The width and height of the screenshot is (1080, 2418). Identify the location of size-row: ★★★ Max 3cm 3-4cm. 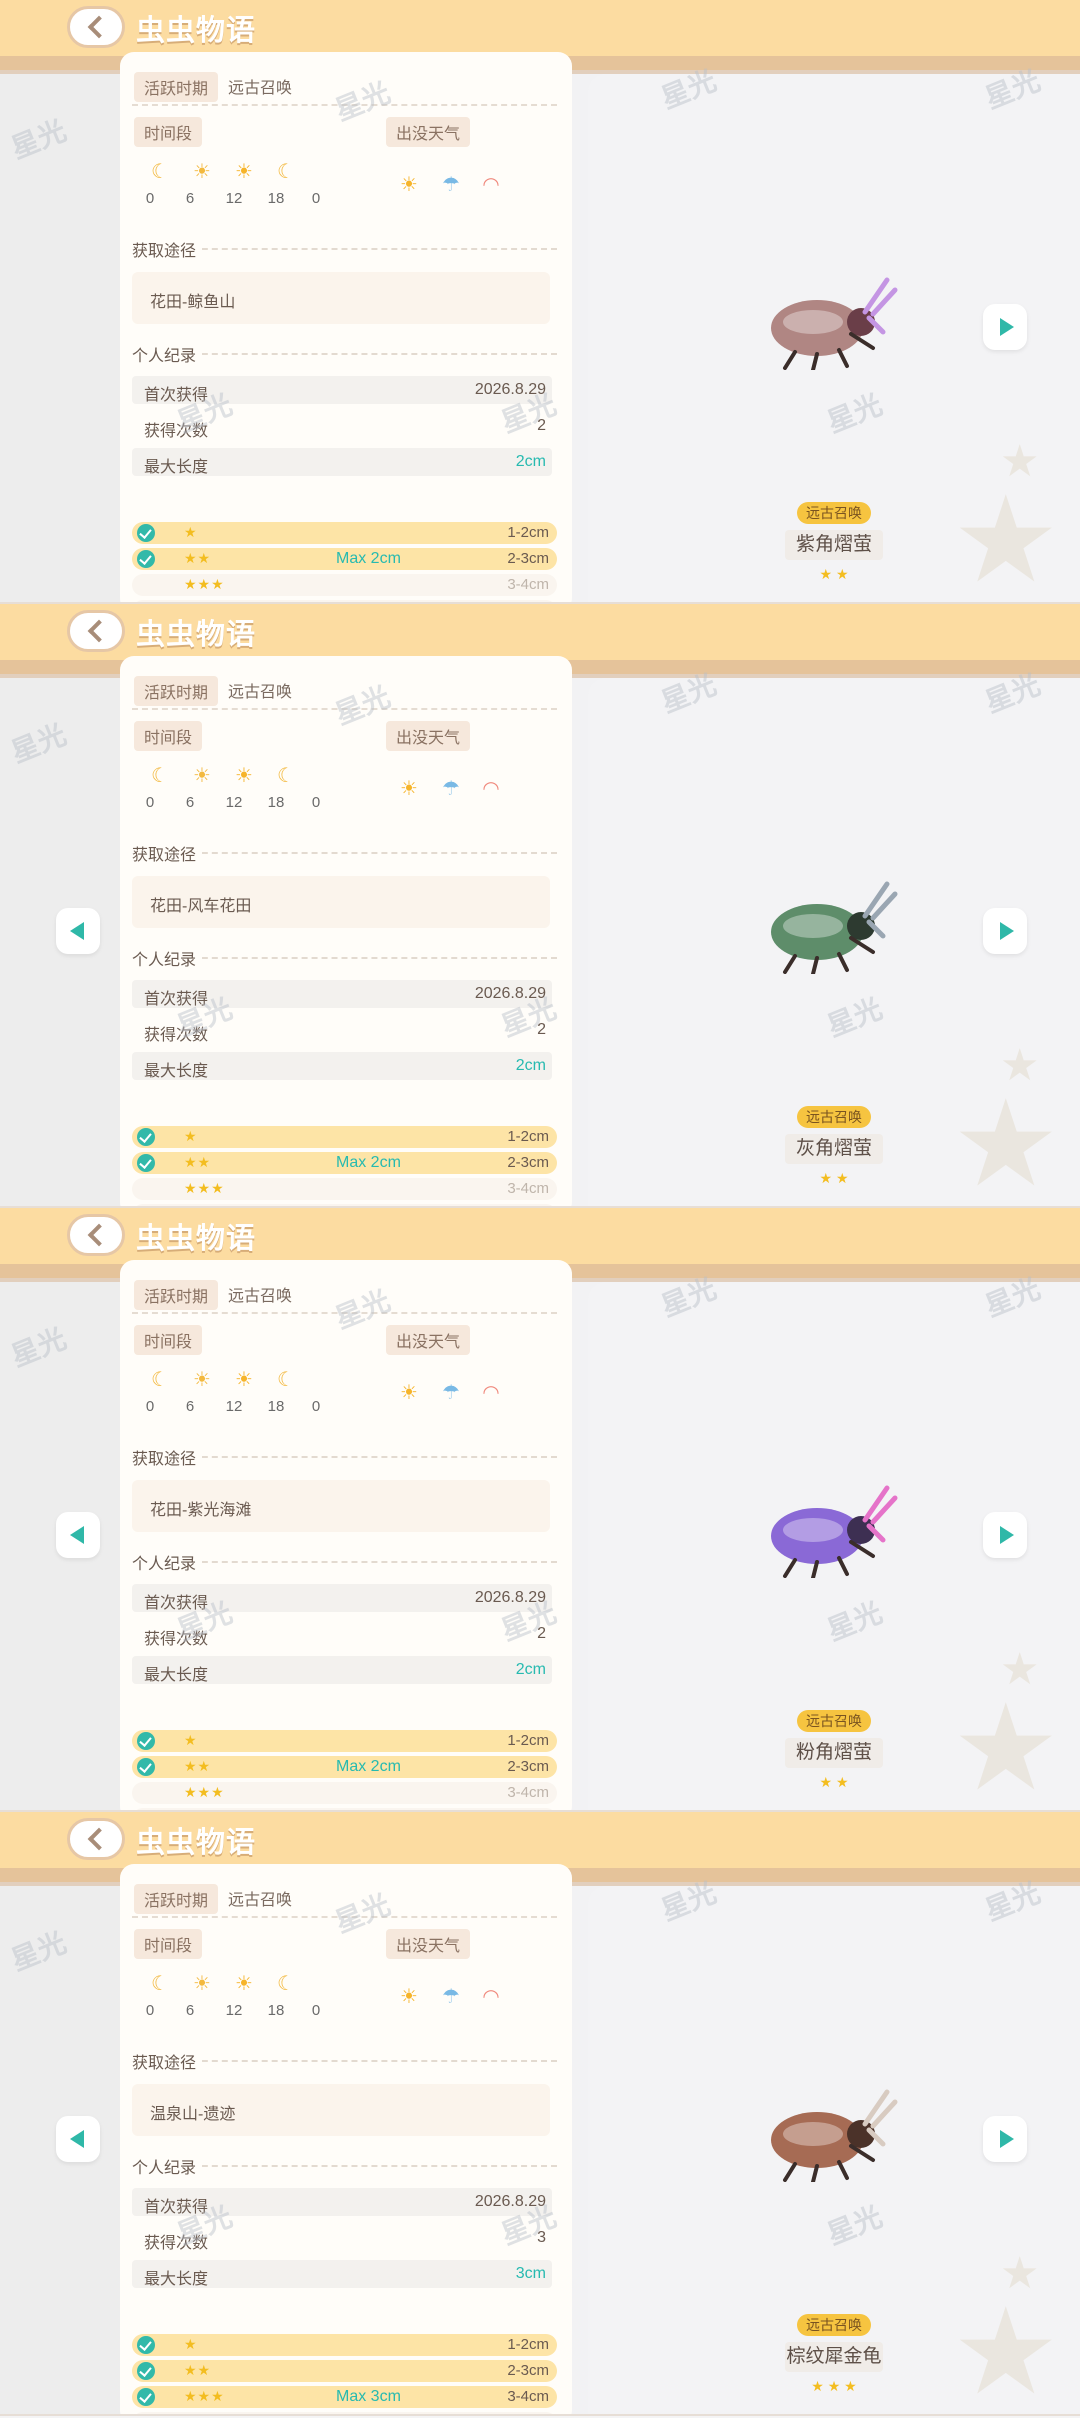
(344, 2397).